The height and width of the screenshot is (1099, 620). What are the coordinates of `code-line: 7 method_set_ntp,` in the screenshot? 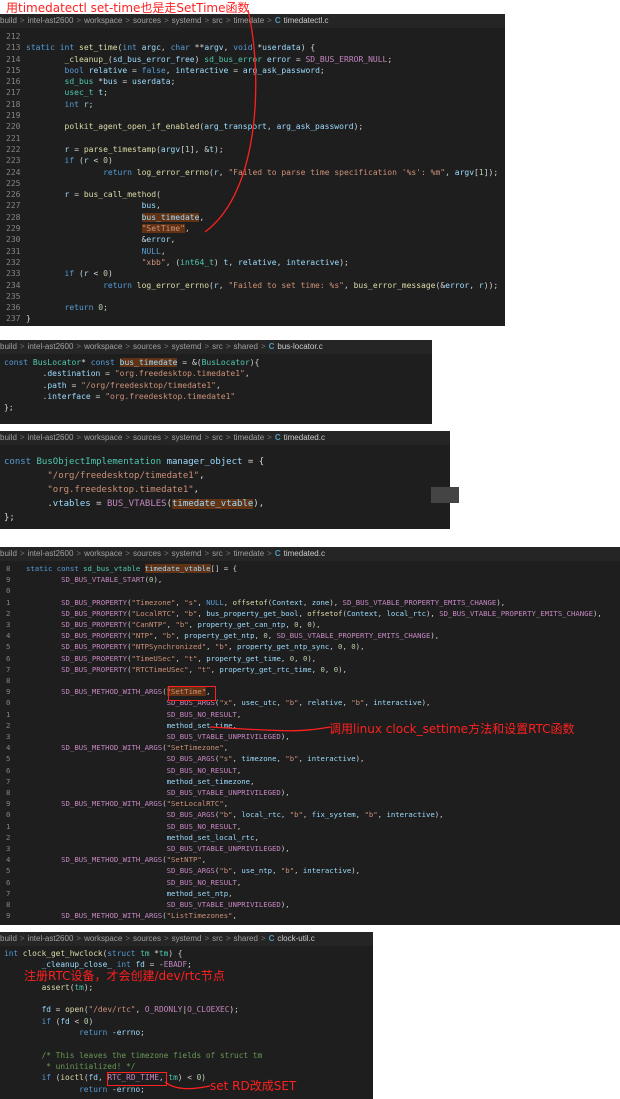 It's located at (310, 893).